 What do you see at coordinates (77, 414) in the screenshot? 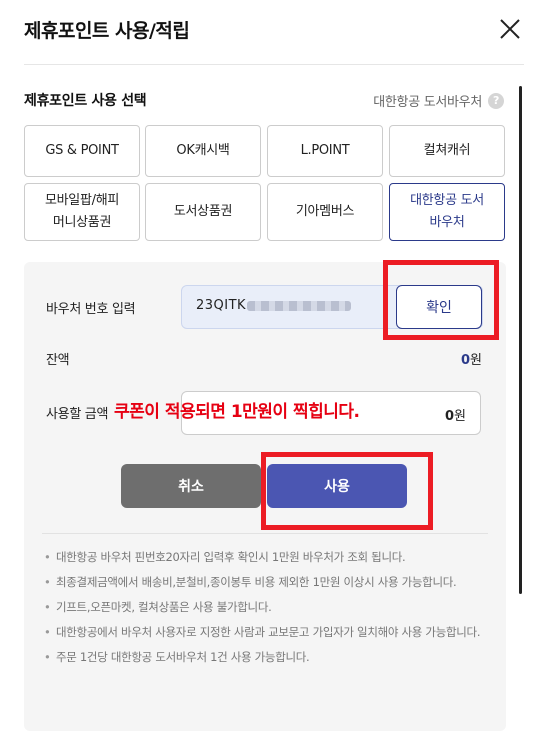
I see `use-amount-label: 사용할 금액` at bounding box center [77, 414].